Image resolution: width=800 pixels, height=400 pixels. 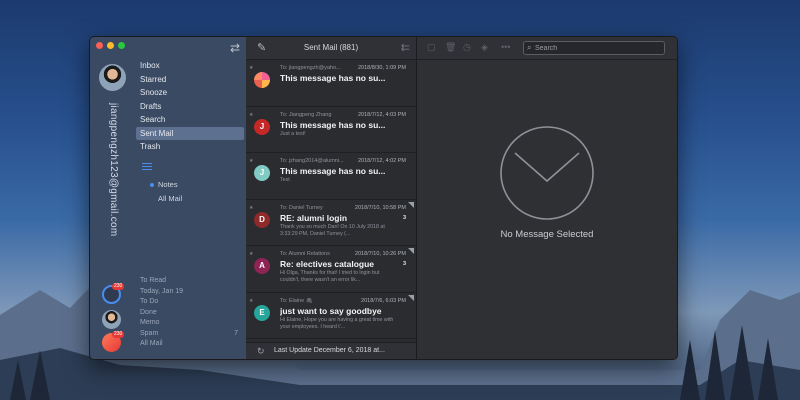 What do you see at coordinates (152, 185) in the screenshot?
I see `notes-dot-icon` at bounding box center [152, 185].